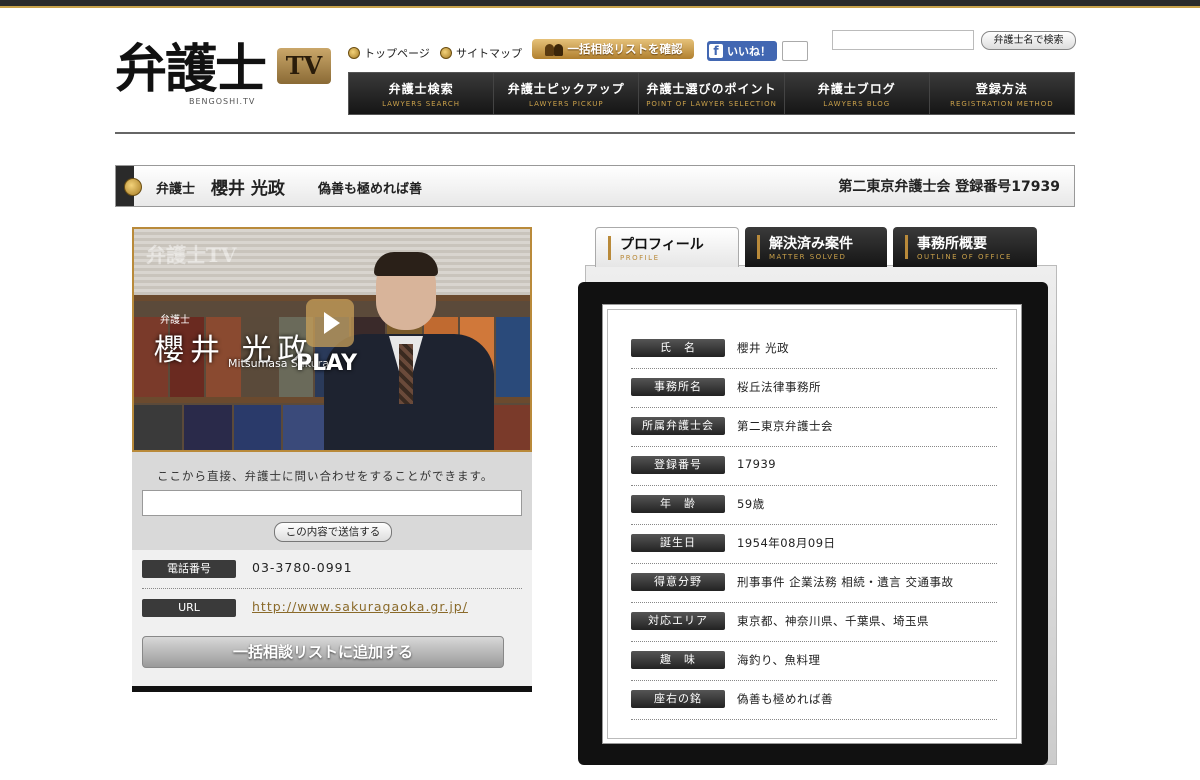  I want to click on facebook-like-label: いいね！, so click(749, 51).